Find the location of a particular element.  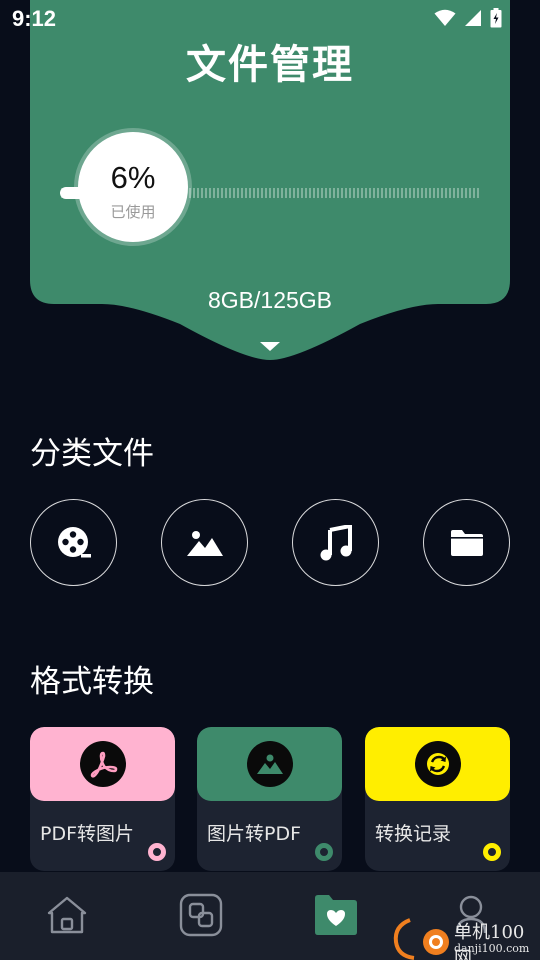

signal-icon is located at coordinates (473, 18).